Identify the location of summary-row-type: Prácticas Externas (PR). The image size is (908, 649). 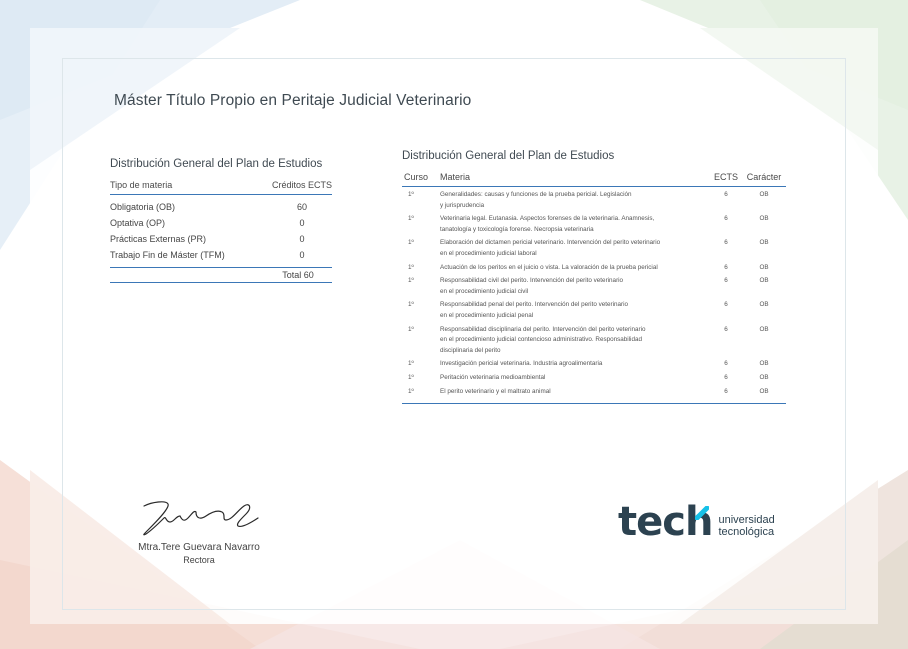
(158, 239).